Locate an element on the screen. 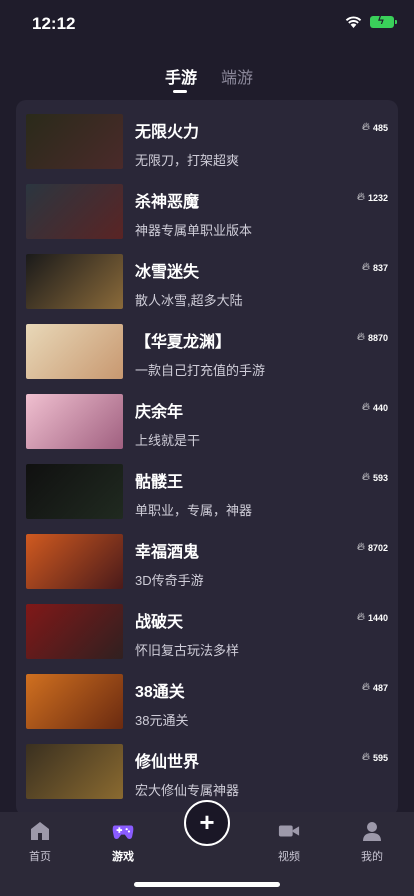 The width and height of the screenshot is (414, 896). game-list-item: 38通关 38元通关 🔥︎ 487 is located at coordinates (207, 695).